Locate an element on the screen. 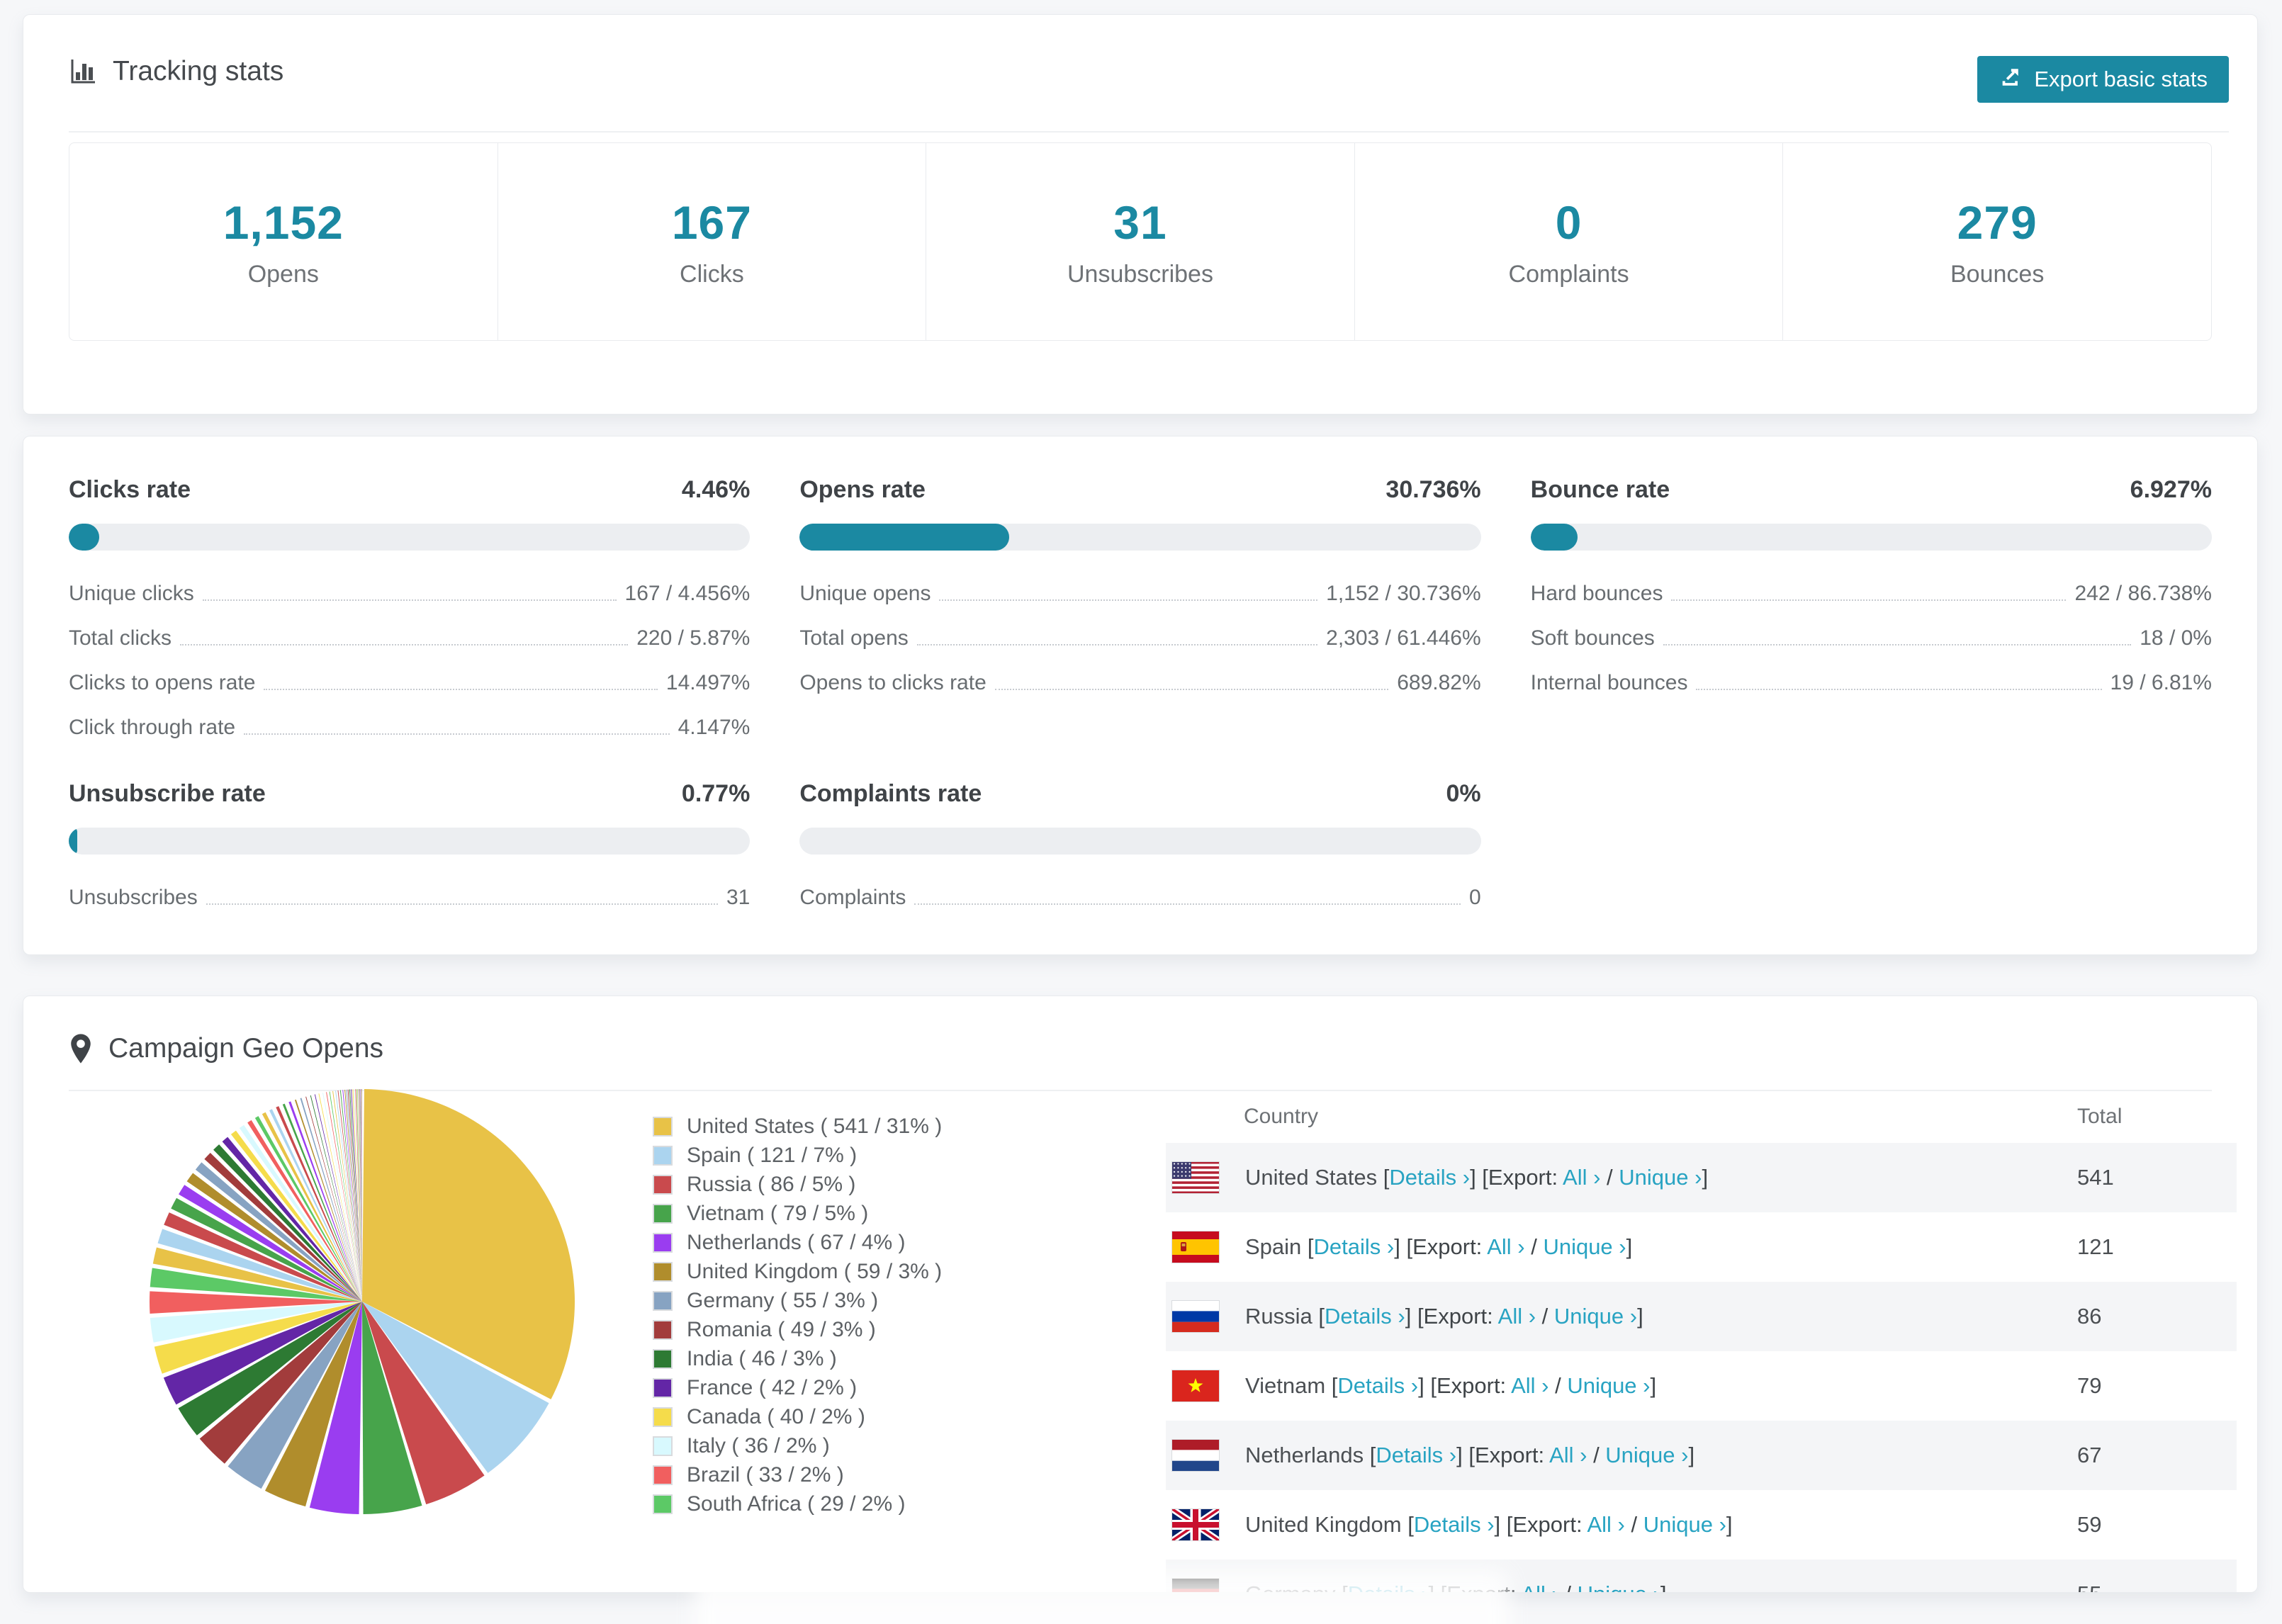 This screenshot has height=1624, width=2282. legend-item-brazil: Brazil ( 33 / 2% ) is located at coordinates (797, 1475).